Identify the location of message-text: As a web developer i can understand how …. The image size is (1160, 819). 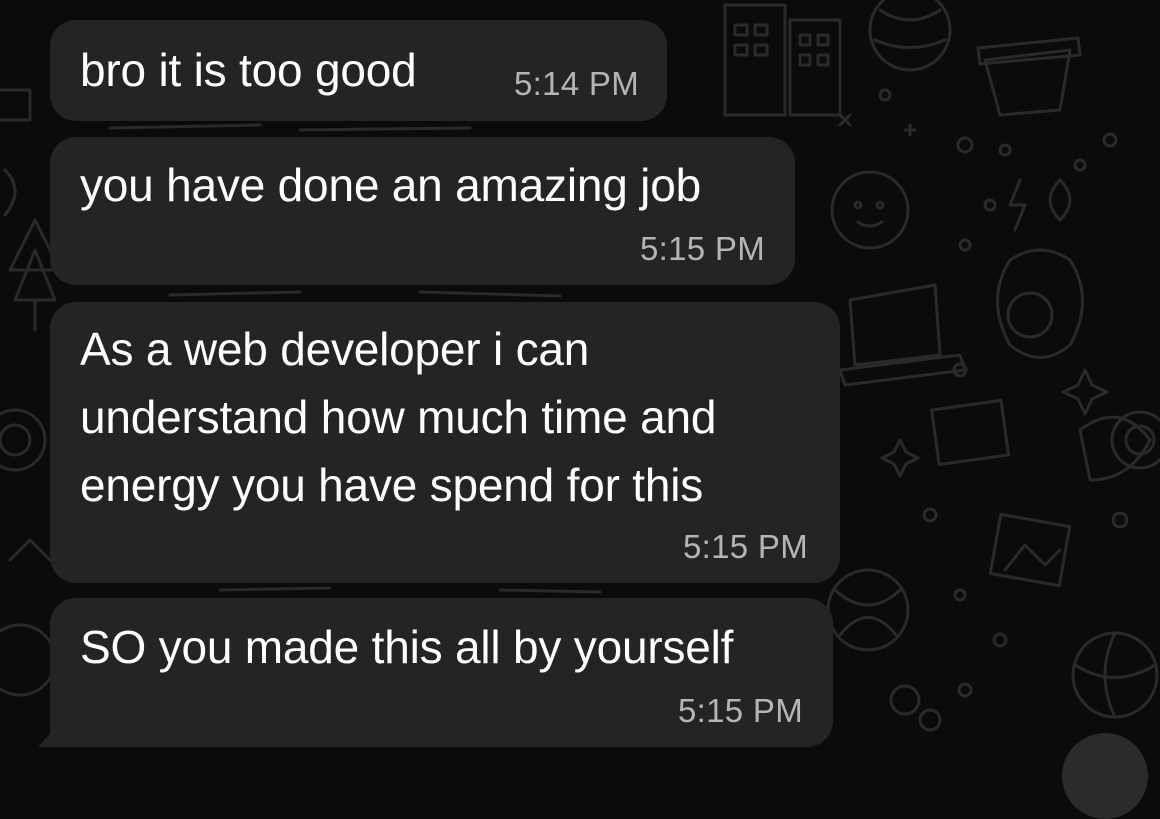
(398, 417).